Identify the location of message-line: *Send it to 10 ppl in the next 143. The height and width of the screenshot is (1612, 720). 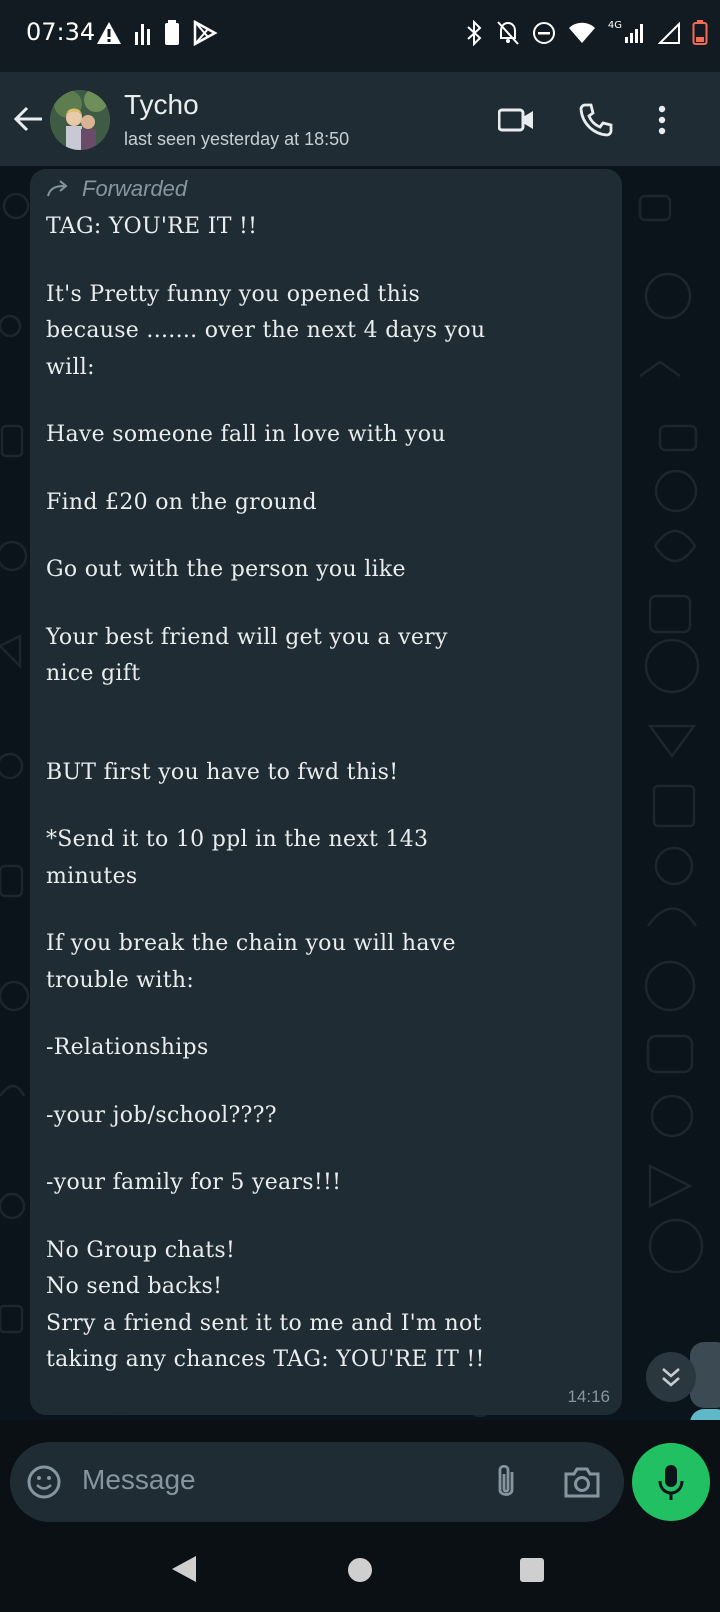
(237, 839).